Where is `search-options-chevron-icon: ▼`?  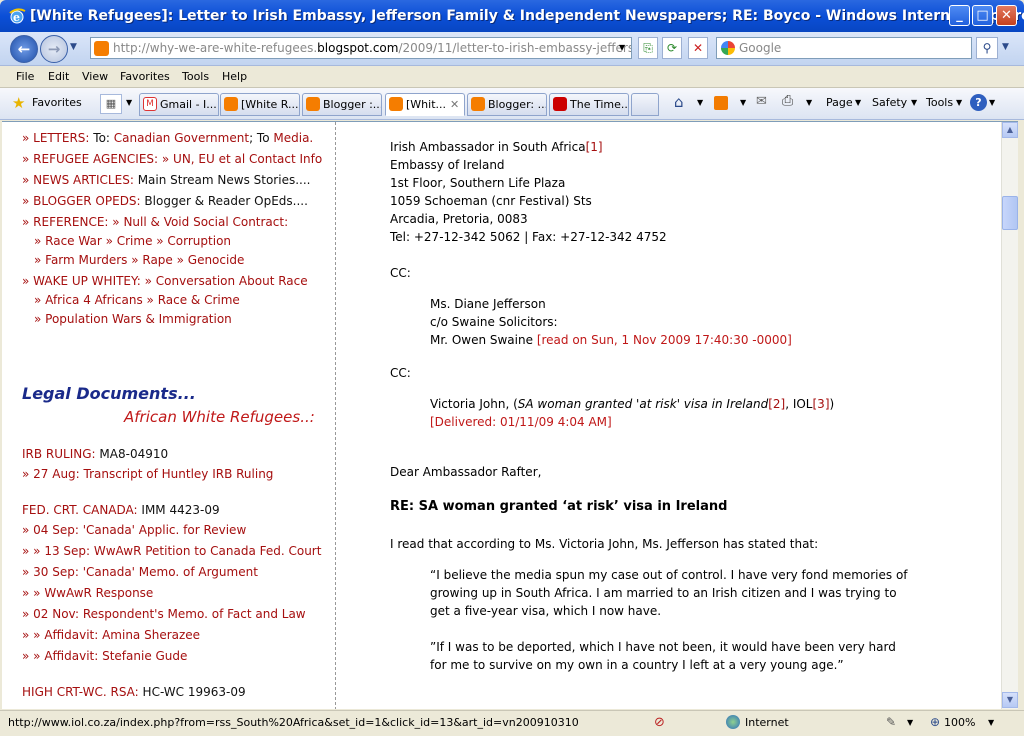
search-options-chevron-icon: ▼ is located at coordinates (1005, 47).